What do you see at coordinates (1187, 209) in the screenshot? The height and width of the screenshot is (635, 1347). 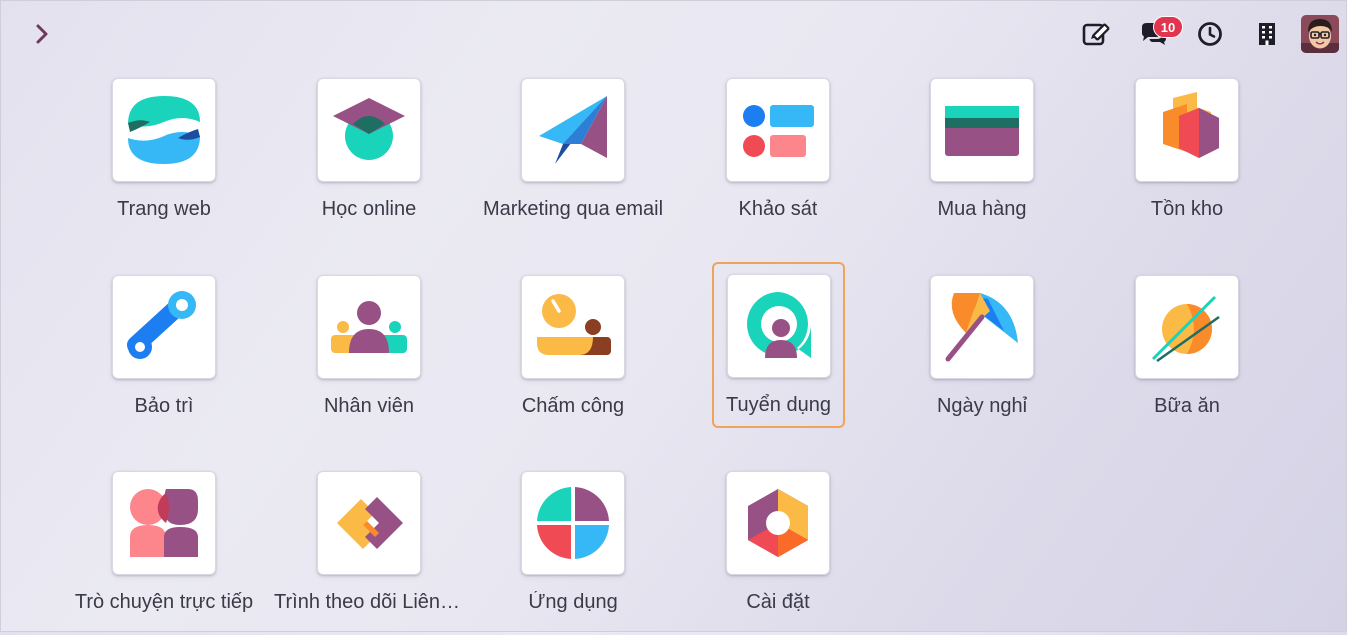 I see `app-label: Tồn kho` at bounding box center [1187, 209].